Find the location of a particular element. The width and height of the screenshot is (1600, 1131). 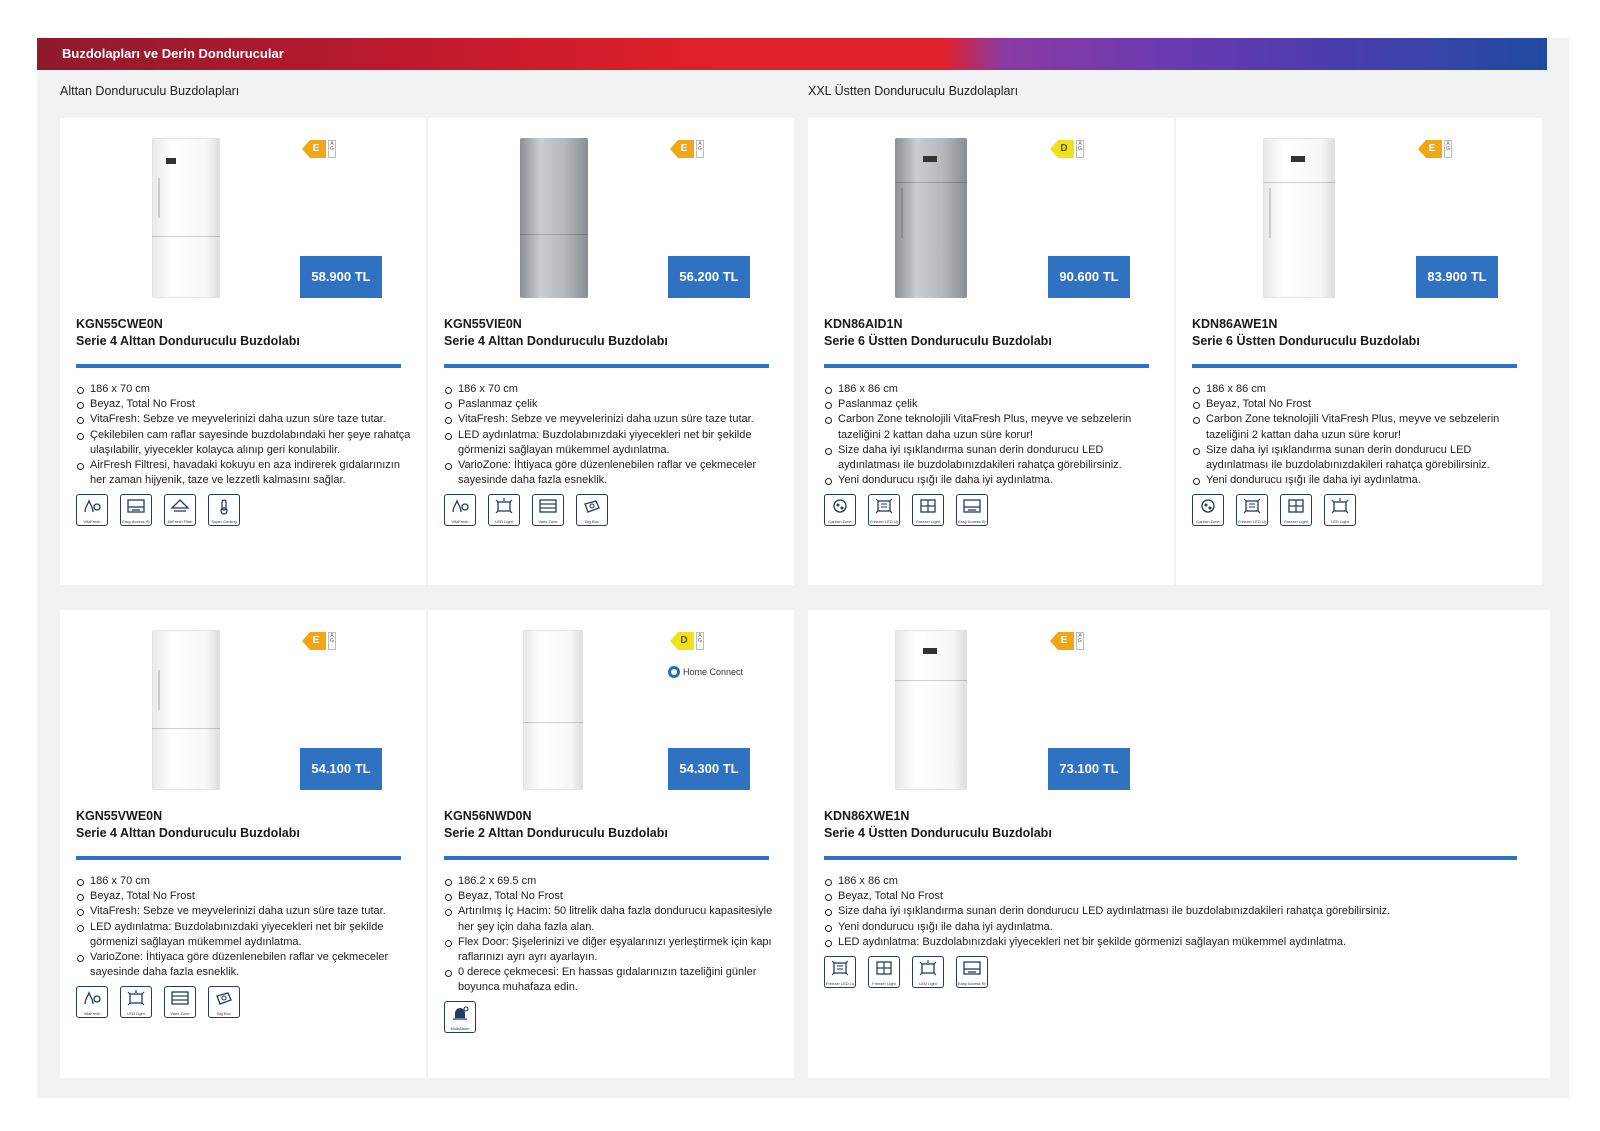

feature-badge: Super Cooling is located at coordinates (224, 510).